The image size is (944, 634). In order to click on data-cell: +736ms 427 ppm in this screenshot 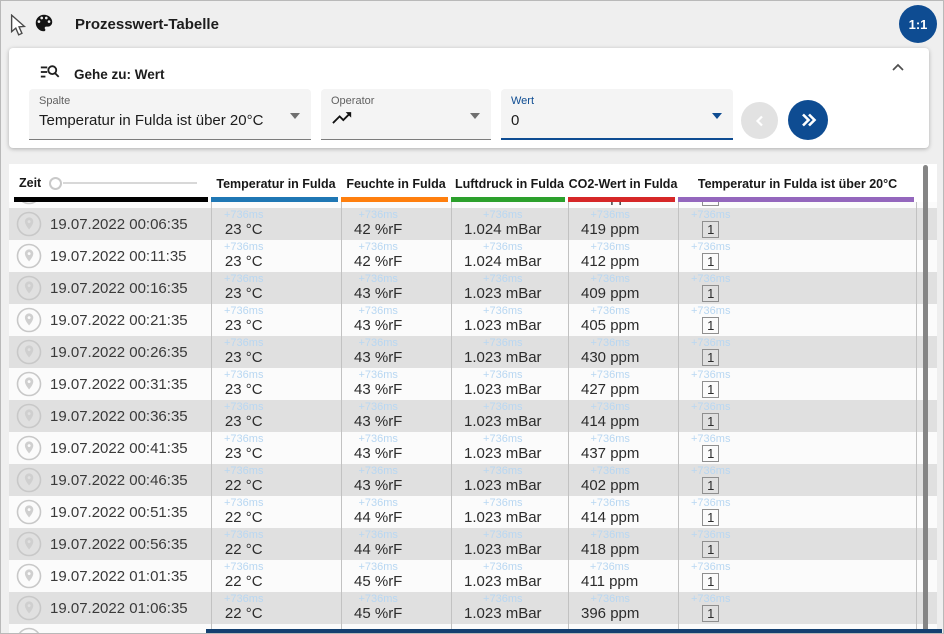, I will do `click(623, 384)`.